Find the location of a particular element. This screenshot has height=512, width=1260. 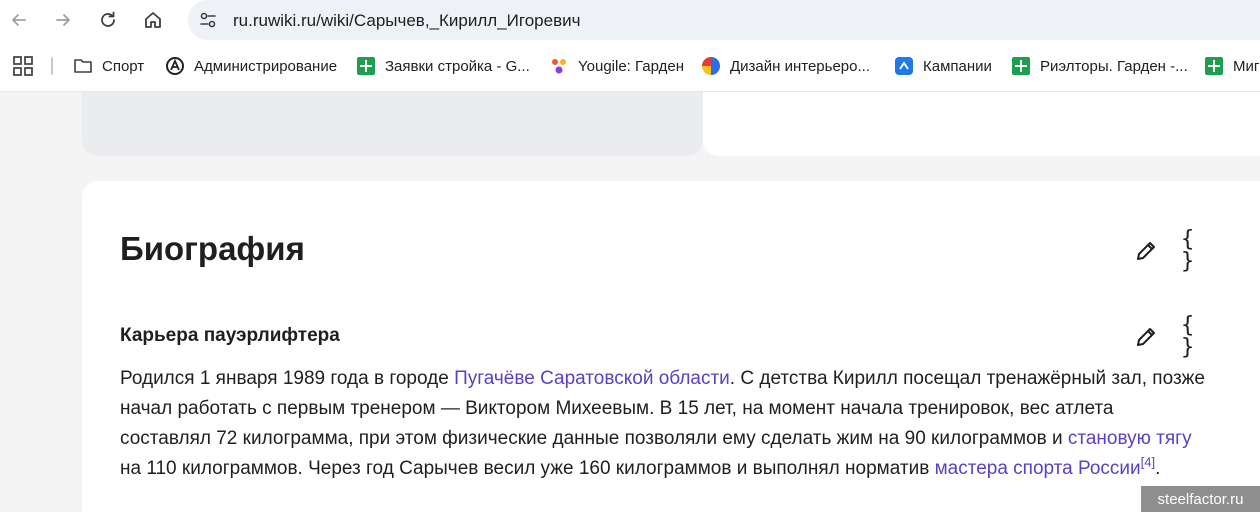

link-master-of-sport: мастера спорта России is located at coordinates (1038, 468).